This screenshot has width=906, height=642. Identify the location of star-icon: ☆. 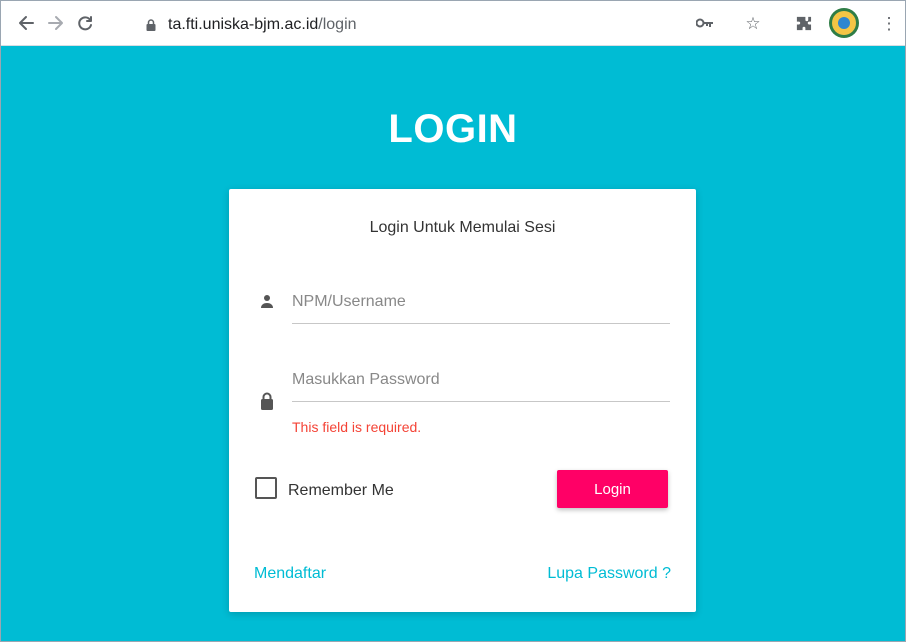
(753, 23).